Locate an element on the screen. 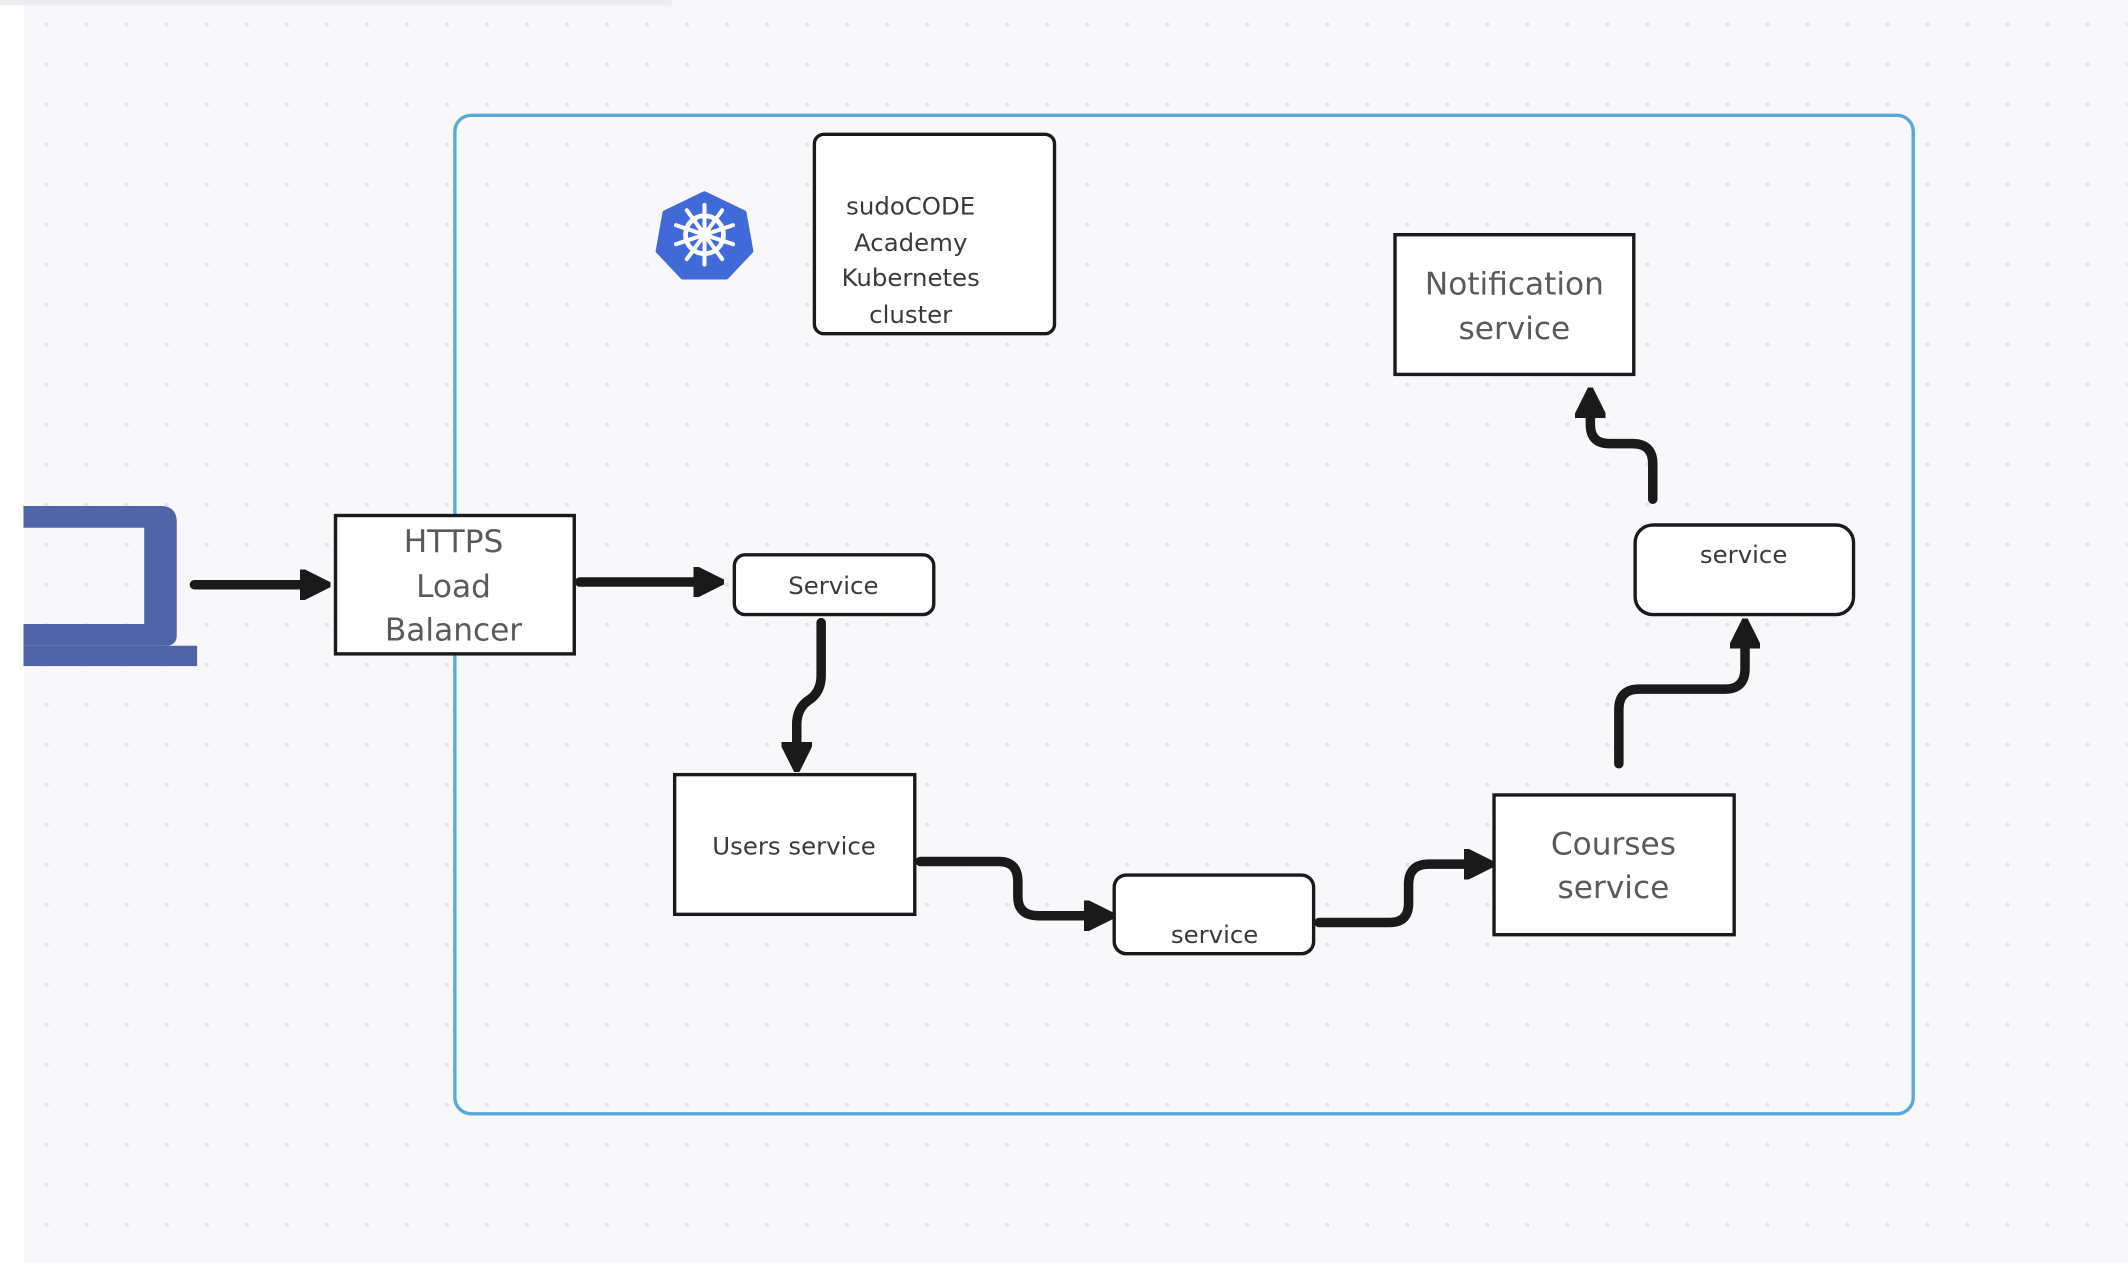  cluster-label-box: sudoCODE Academy Kubernetes cluster is located at coordinates (934, 234).